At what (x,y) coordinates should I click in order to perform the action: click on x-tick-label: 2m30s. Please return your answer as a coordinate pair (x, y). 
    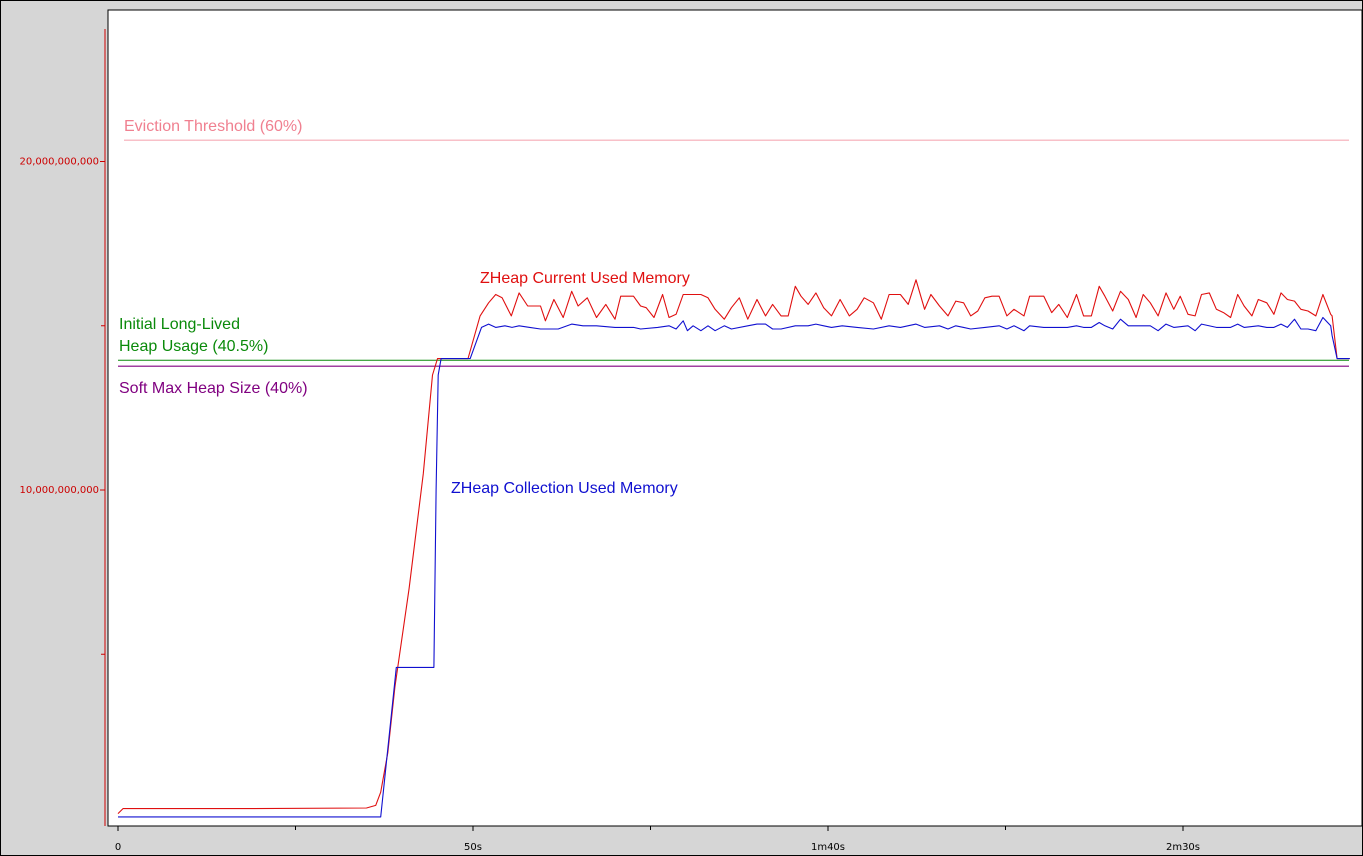
    Looking at the image, I should click on (1183, 847).